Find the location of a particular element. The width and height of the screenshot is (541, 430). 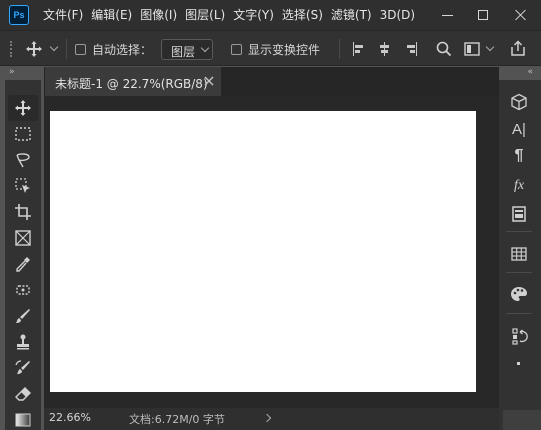

tool-move is located at coordinates (23, 108).